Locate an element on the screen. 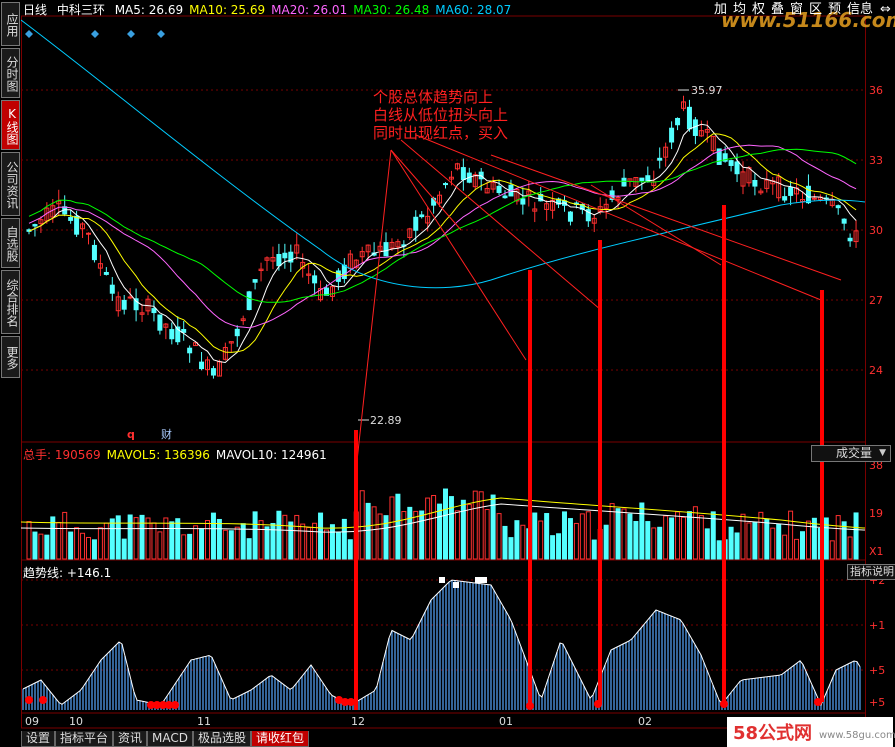 The image size is (895, 747). side-tab-company-info: 公司资讯 is located at coordinates (10, 184).